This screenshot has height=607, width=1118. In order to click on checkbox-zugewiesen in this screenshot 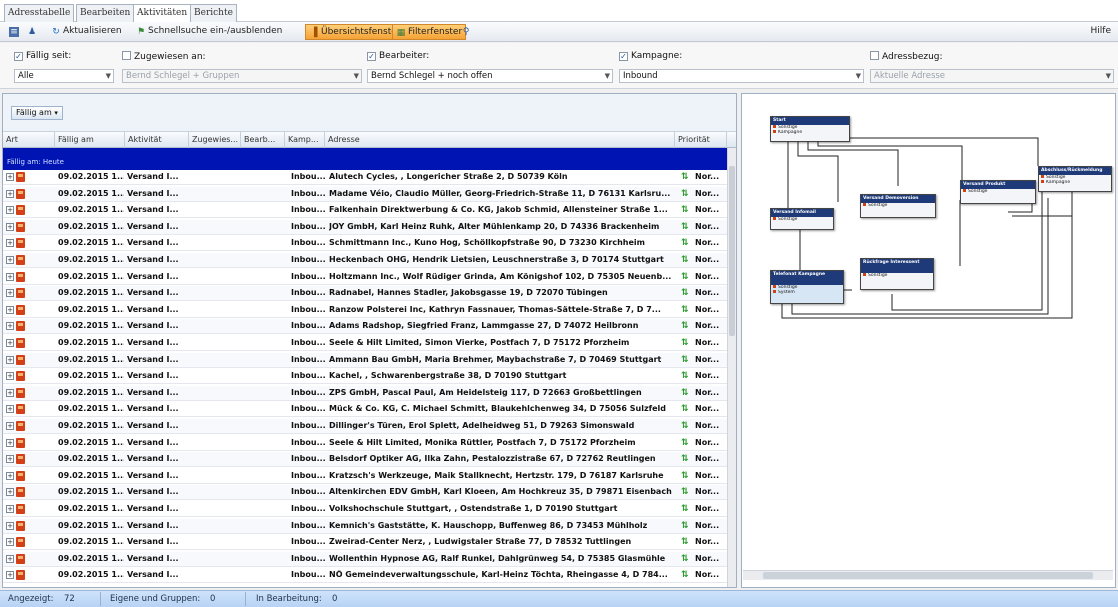, I will do `click(126, 55)`.